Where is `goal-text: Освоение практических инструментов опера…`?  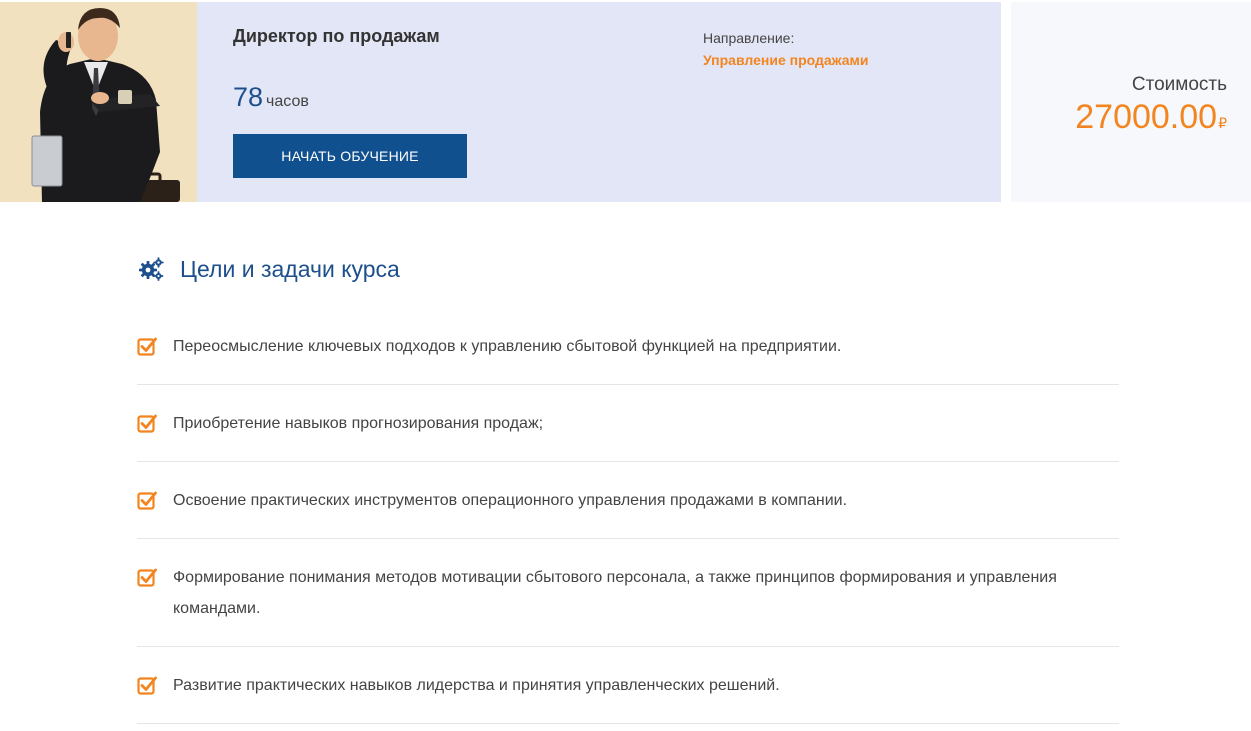 goal-text: Освоение практических инструментов опера… is located at coordinates (510, 500).